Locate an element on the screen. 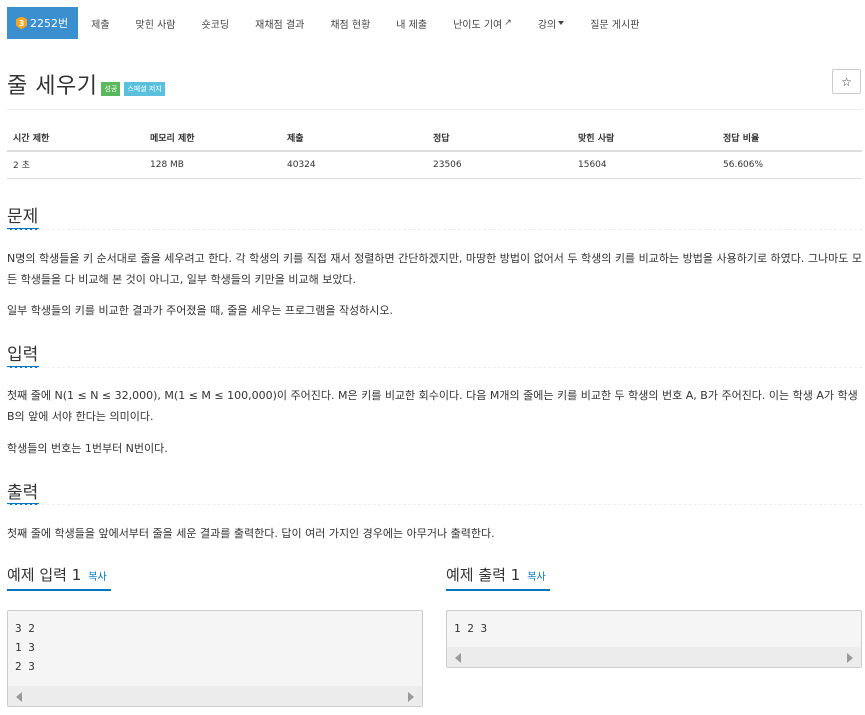 The height and width of the screenshot is (715, 865). nav-problem-label: 2252번 is located at coordinates (49, 23).